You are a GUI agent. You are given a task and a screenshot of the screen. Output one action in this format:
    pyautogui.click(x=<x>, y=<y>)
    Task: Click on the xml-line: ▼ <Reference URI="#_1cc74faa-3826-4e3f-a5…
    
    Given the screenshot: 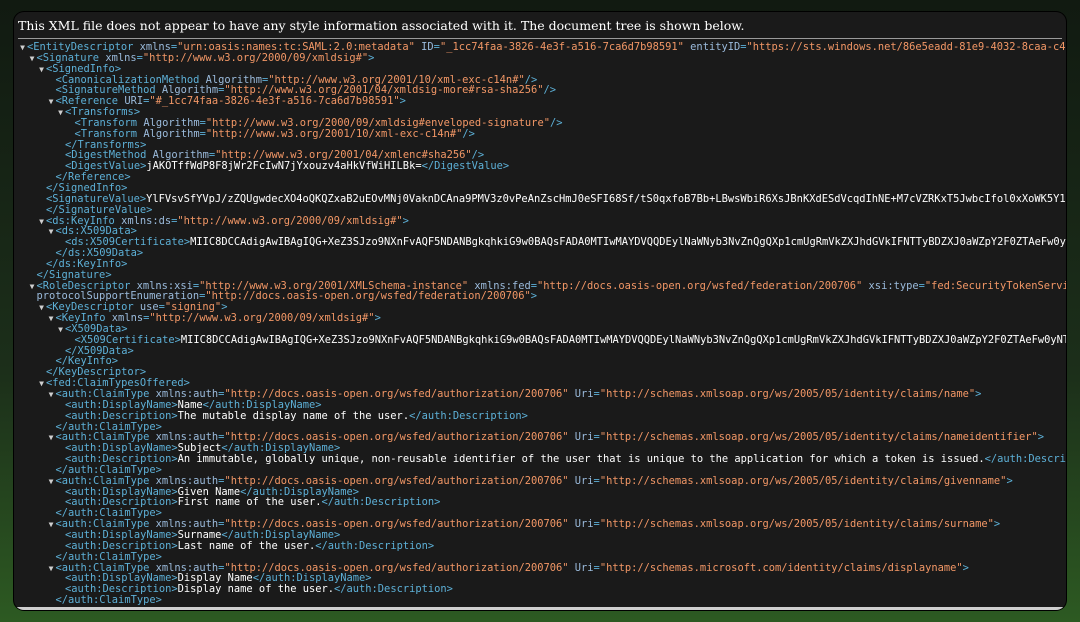 What is the action you would take?
    pyautogui.click(x=540, y=101)
    